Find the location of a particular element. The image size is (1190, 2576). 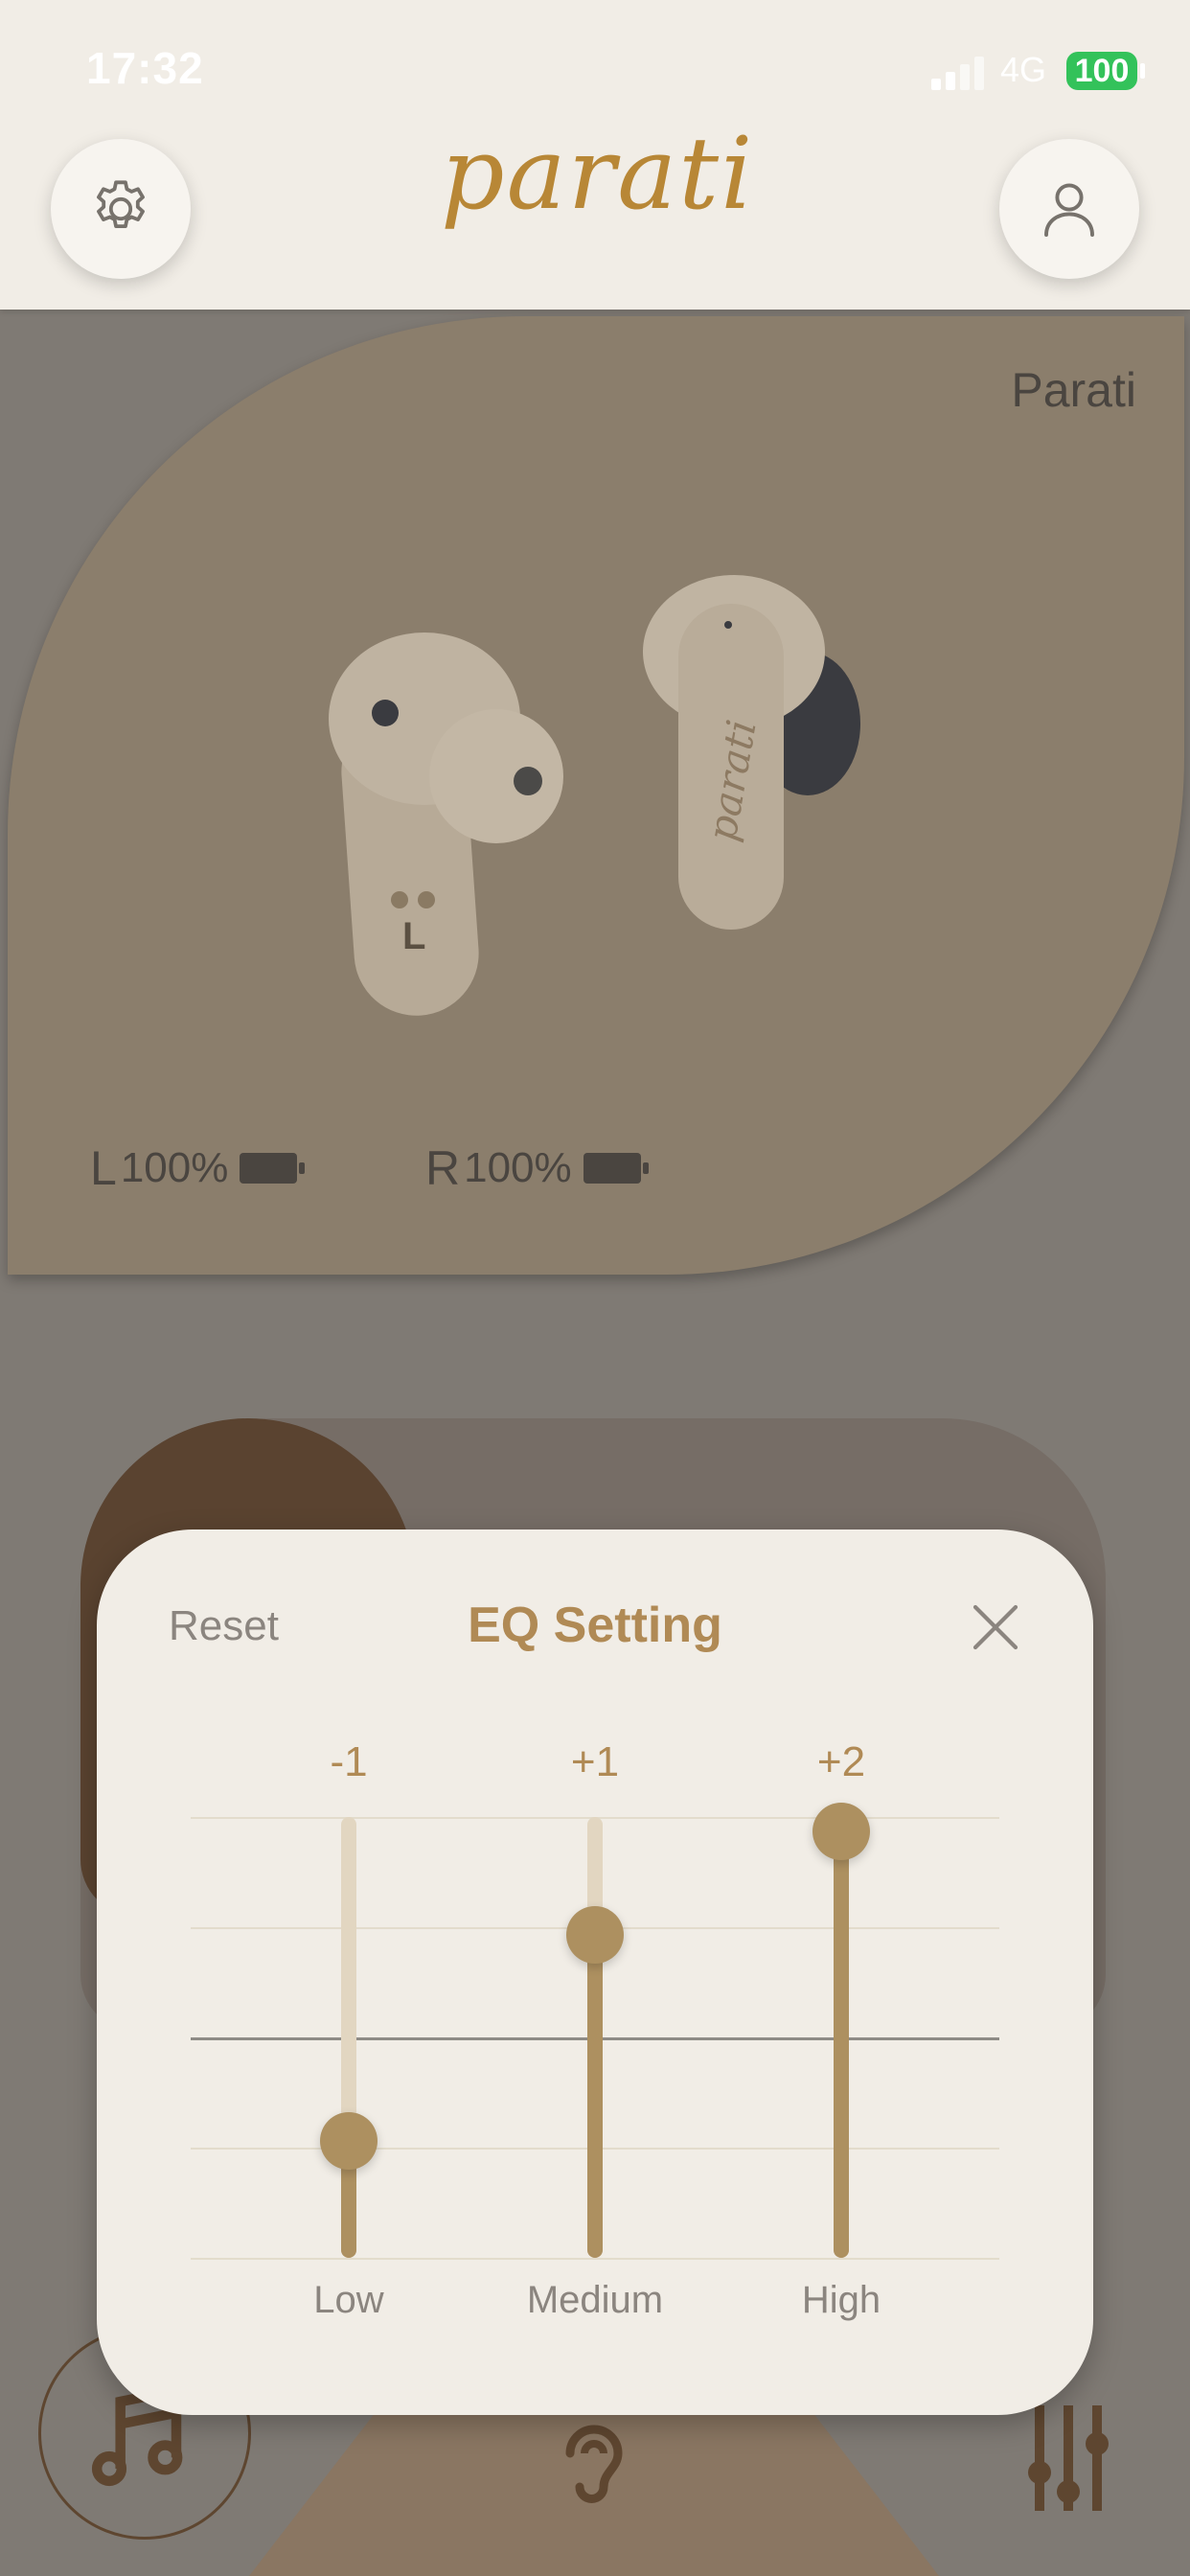

modal-title: EQ Setting is located at coordinates (595, 1625).